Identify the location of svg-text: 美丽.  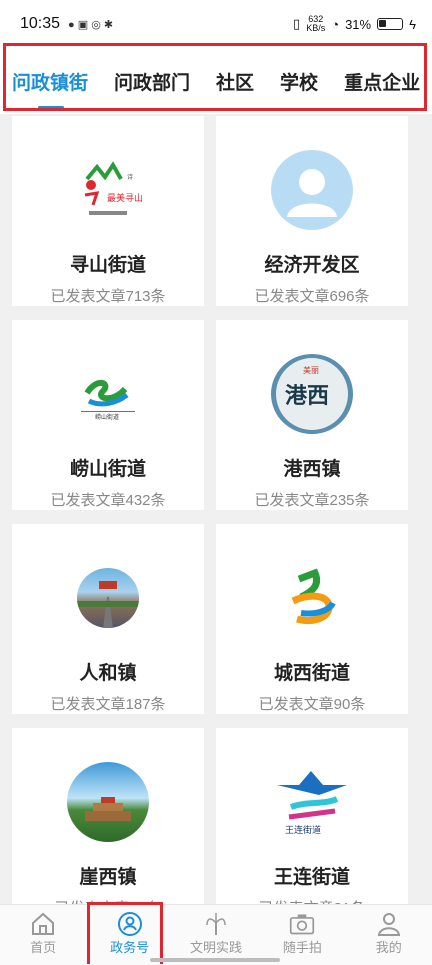
(311, 370).